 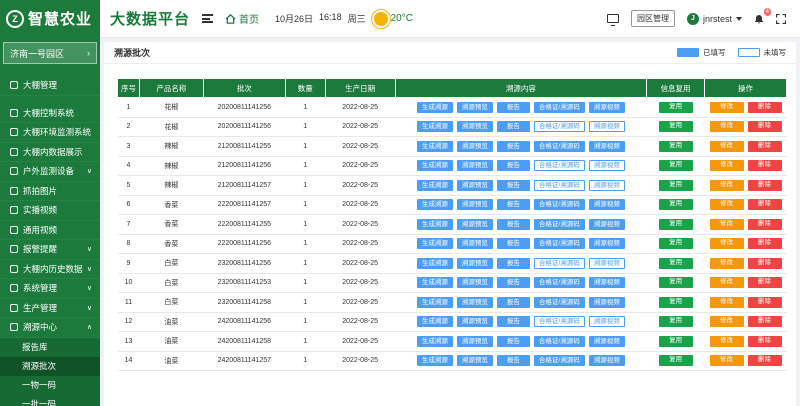 What do you see at coordinates (50, 269) in the screenshot?
I see `sidebar-item: 大棚内历史数据 ∨` at bounding box center [50, 269].